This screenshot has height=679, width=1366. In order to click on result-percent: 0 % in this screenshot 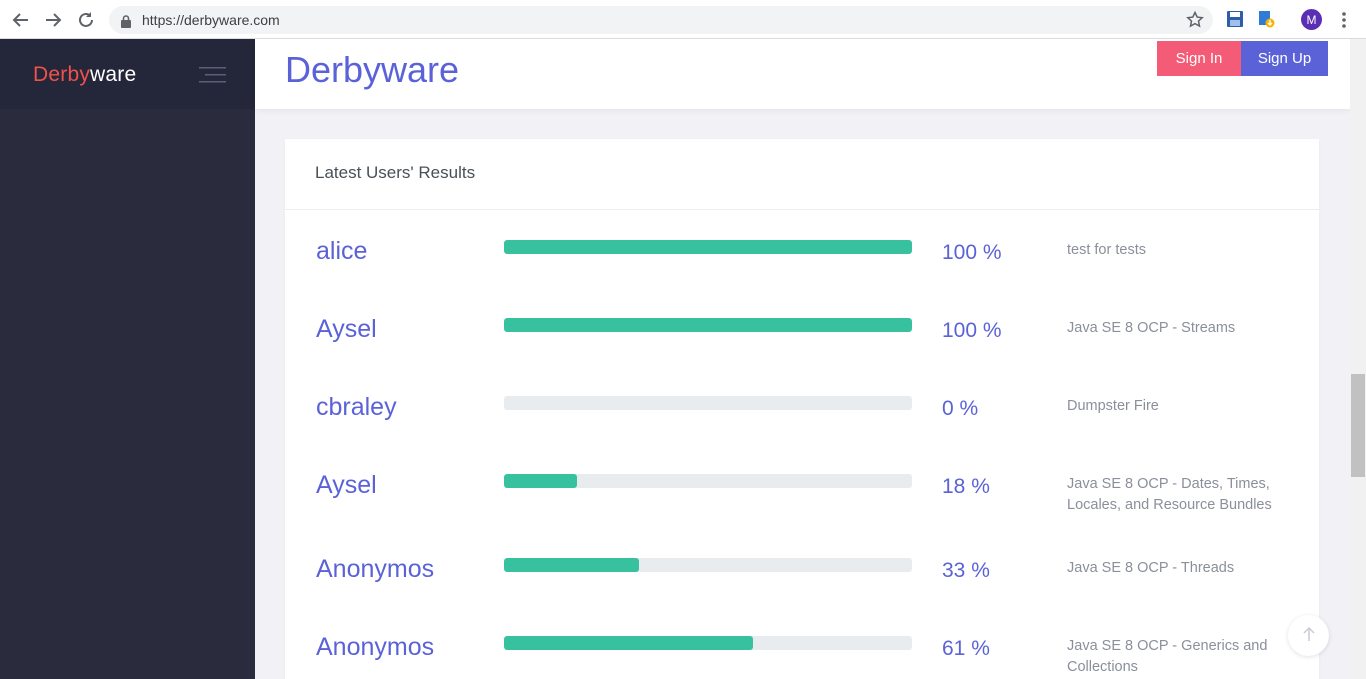, I will do `click(960, 408)`.